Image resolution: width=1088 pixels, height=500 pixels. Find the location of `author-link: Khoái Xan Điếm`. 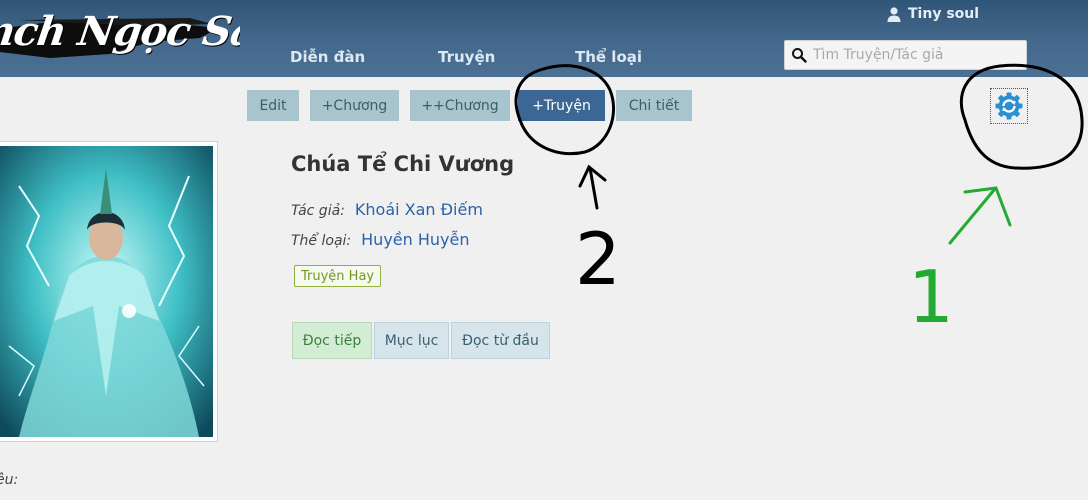

author-link: Khoái Xan Điếm is located at coordinates (419, 209).